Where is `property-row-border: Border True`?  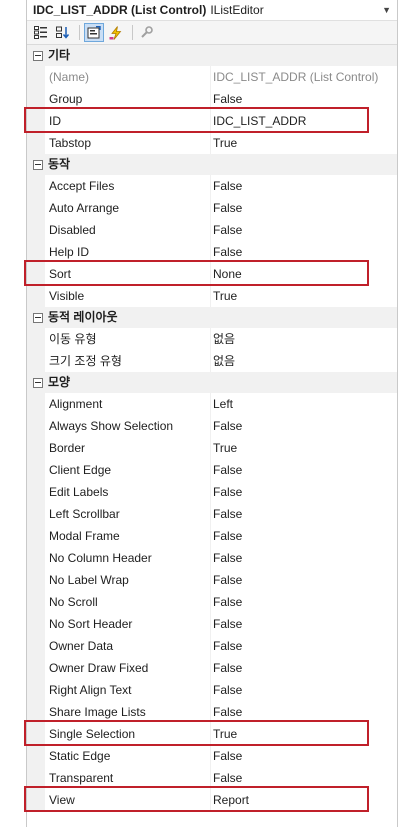
property-row-border: Border True is located at coordinates (212, 448).